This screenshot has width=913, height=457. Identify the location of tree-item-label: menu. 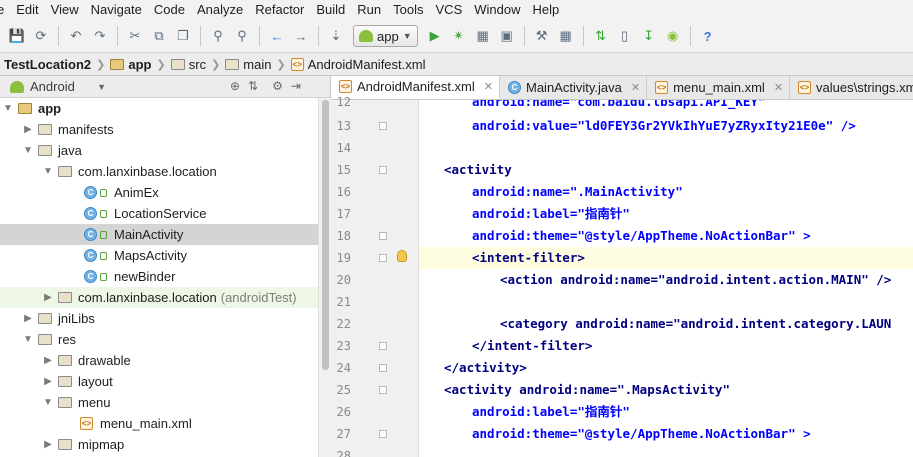
(94, 402).